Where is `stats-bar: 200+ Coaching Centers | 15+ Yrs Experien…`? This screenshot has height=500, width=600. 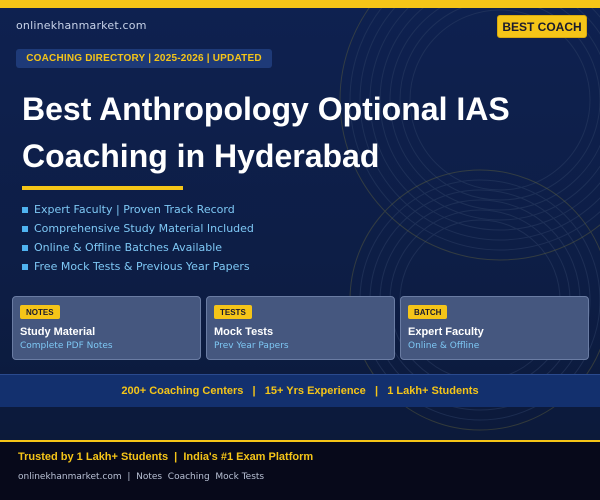
stats-bar: 200+ Coaching Centers | 15+ Yrs Experien… is located at coordinates (300, 390).